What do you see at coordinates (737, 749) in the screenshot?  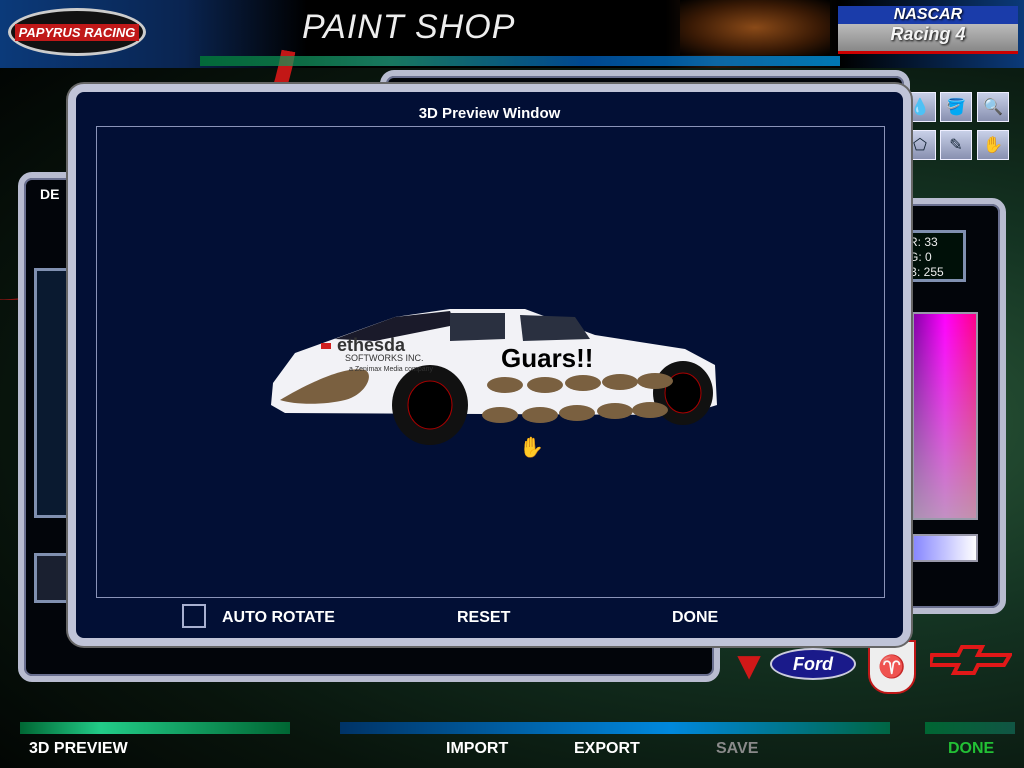 I see `save-button: SAVE` at bounding box center [737, 749].